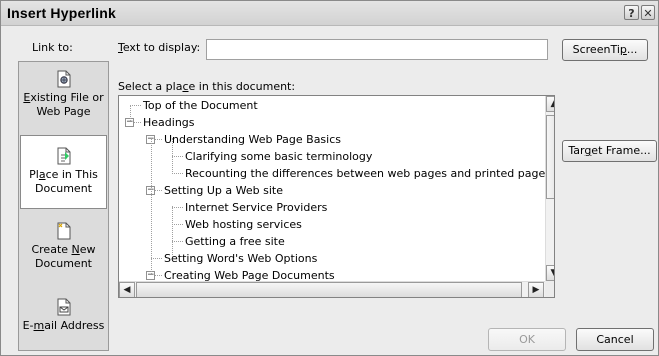 This screenshot has height=356, width=659. I want to click on cancel-button: Cancel, so click(615, 339).